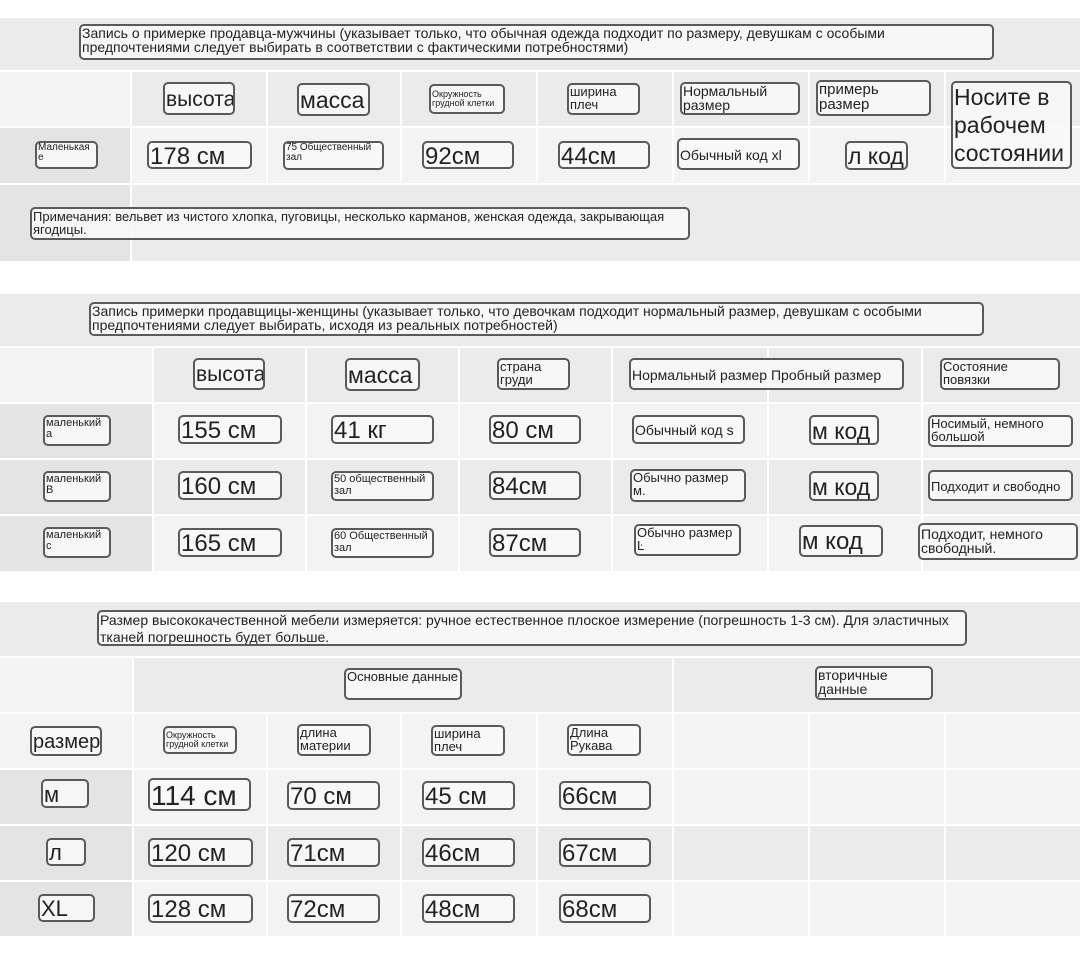  What do you see at coordinates (603, 99) in the screenshot?
I see `male-header-shoulder: ширина плеч` at bounding box center [603, 99].